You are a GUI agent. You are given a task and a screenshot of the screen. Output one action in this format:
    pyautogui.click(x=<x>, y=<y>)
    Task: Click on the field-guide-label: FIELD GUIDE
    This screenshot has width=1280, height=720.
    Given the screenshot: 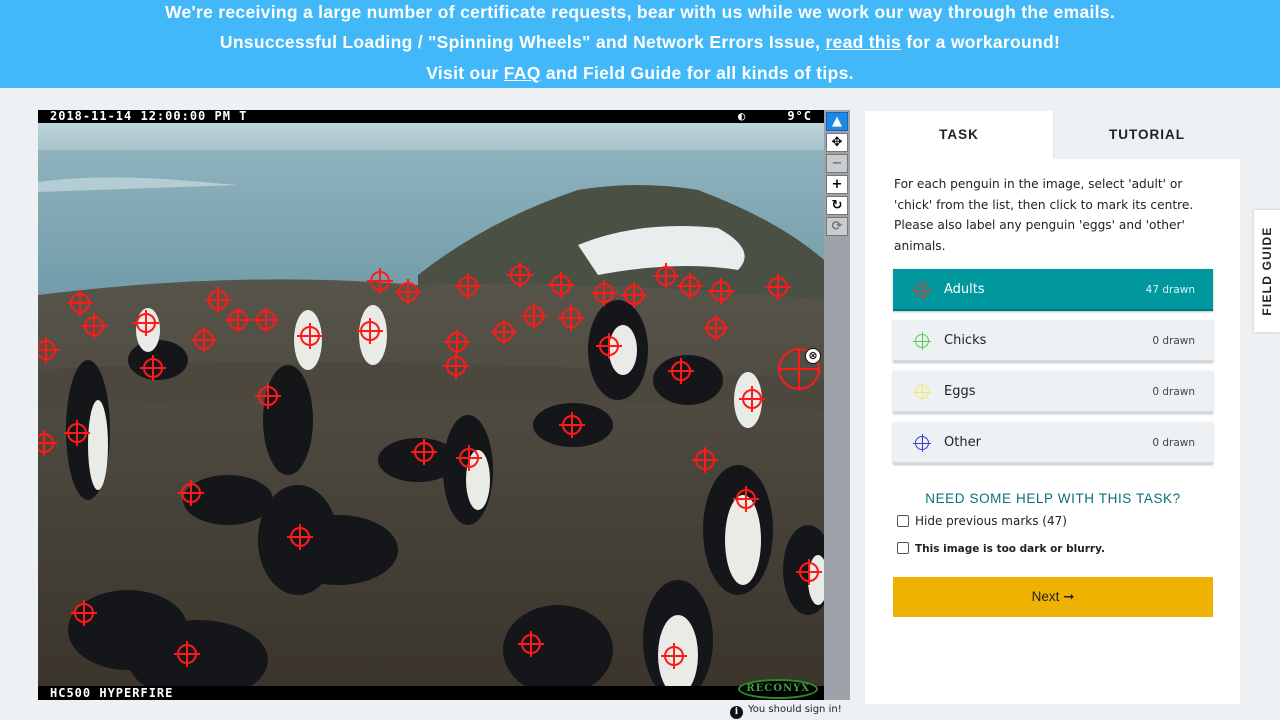 What is the action you would take?
    pyautogui.click(x=1267, y=271)
    